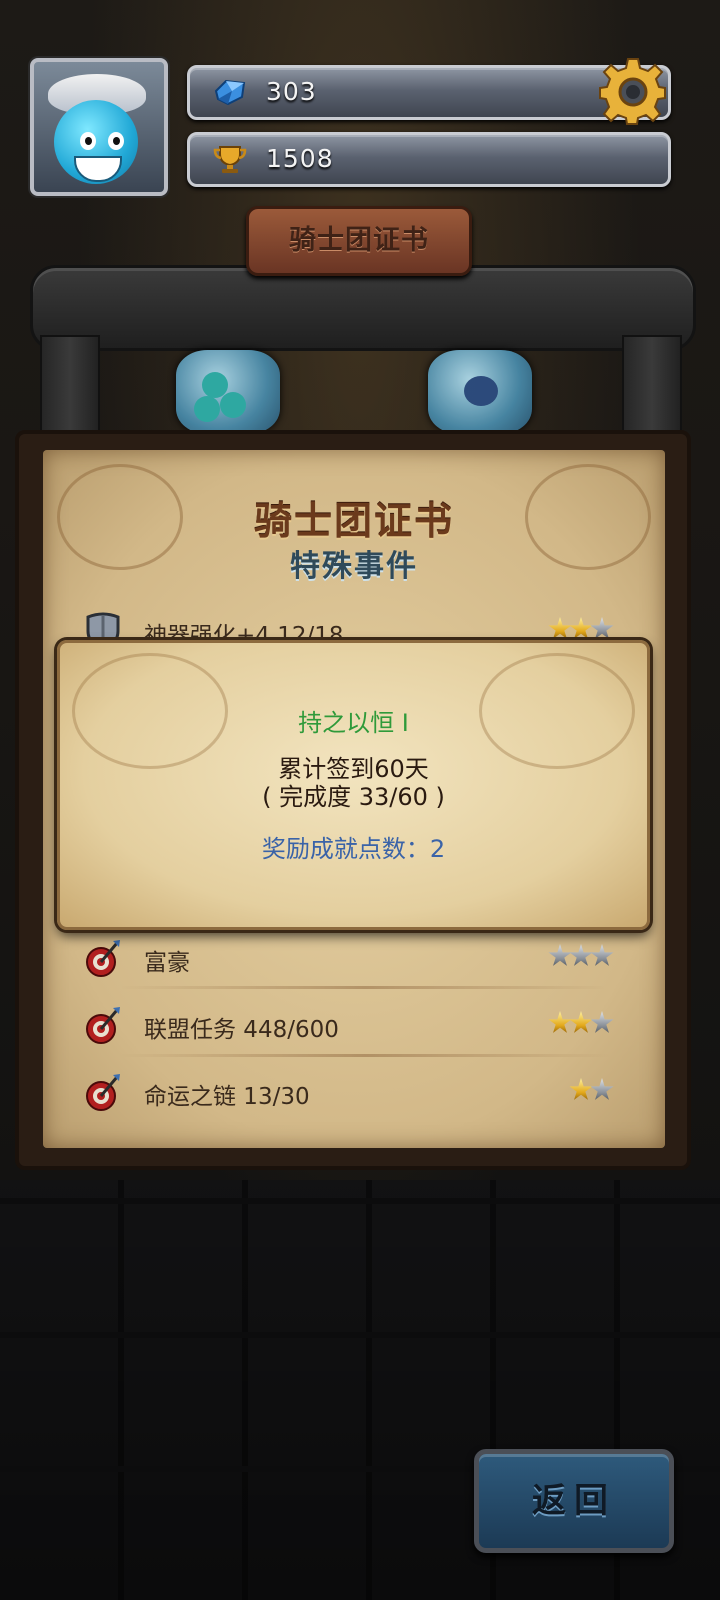 The width and height of the screenshot is (720, 1600). I want to click on certificate-subtitle: 特殊事件, so click(354, 566).